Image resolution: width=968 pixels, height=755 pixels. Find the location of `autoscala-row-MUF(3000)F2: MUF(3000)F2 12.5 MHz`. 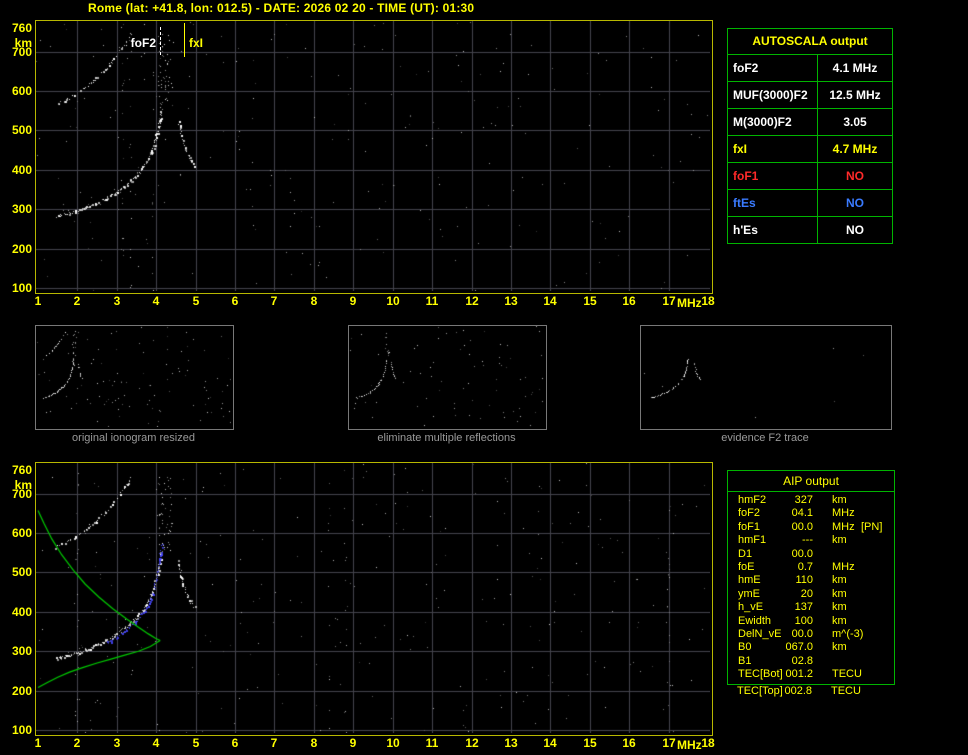

autoscala-row-MUF(3000)F2: MUF(3000)F2 12.5 MHz is located at coordinates (810, 95).